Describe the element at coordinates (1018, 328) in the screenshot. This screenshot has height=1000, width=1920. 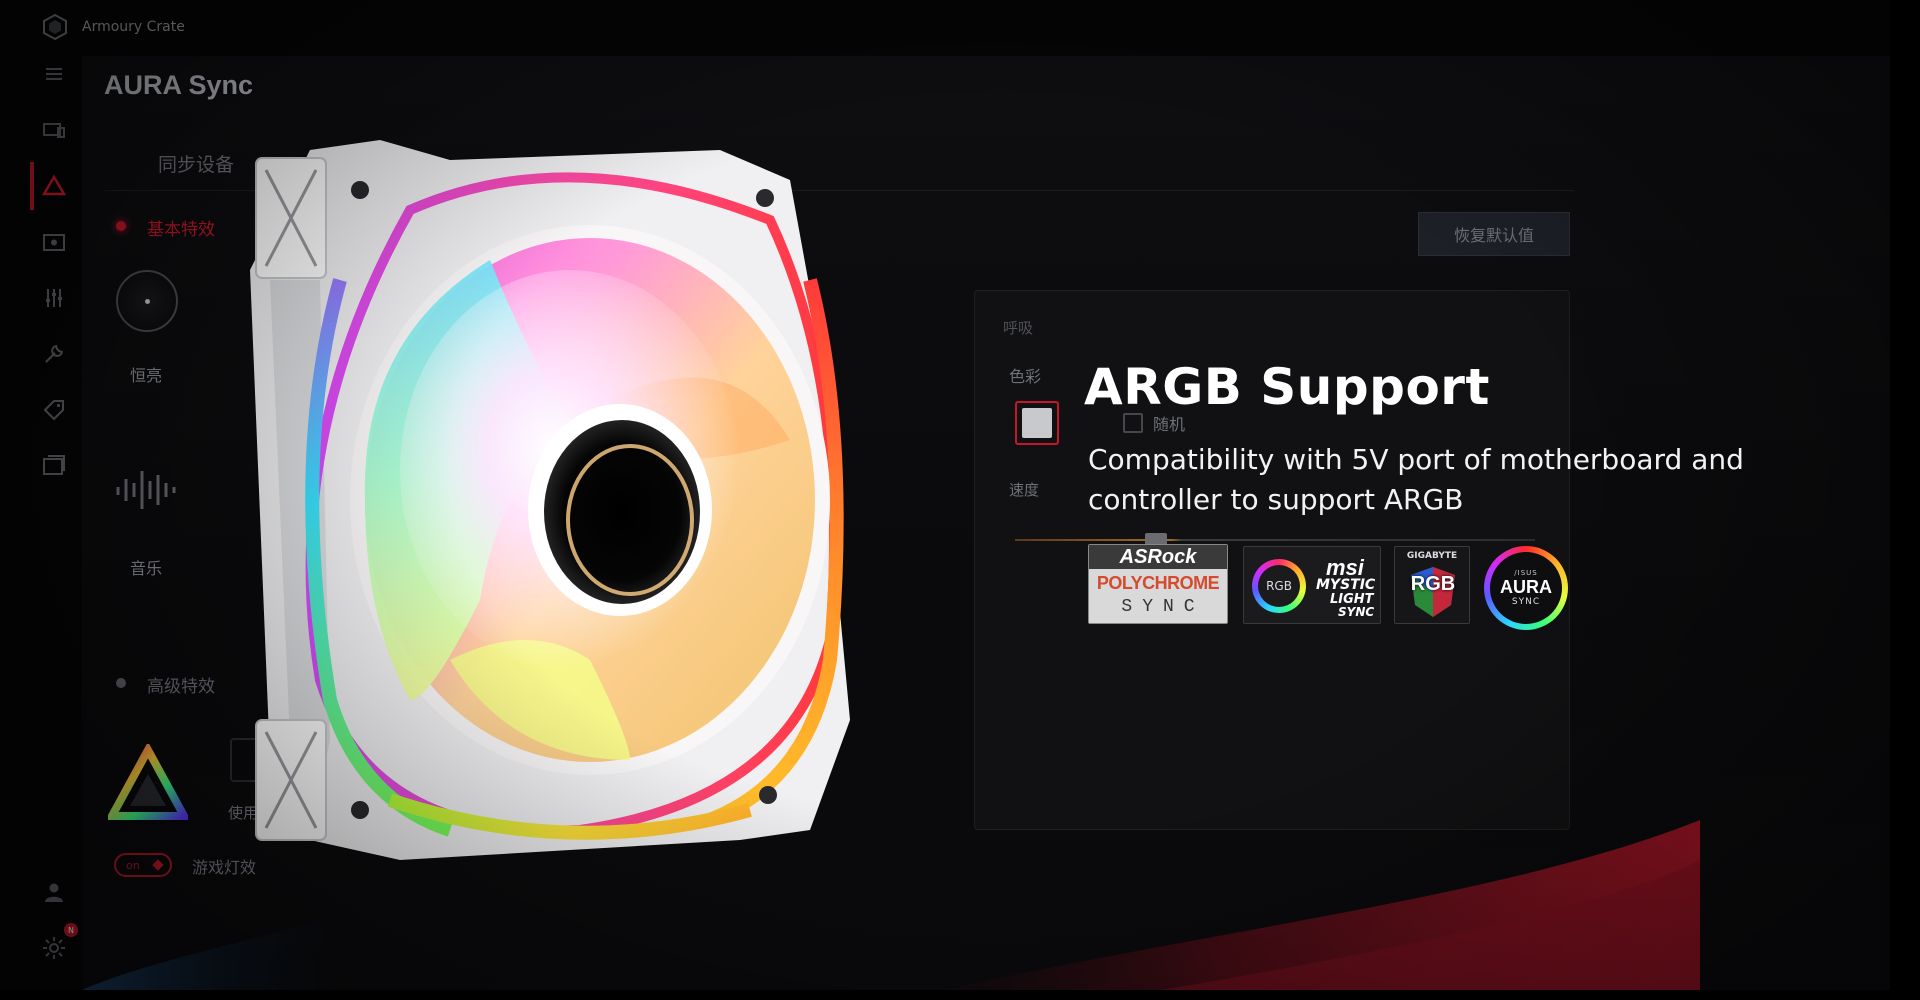
I see `effect-name: 呼吸` at that location.